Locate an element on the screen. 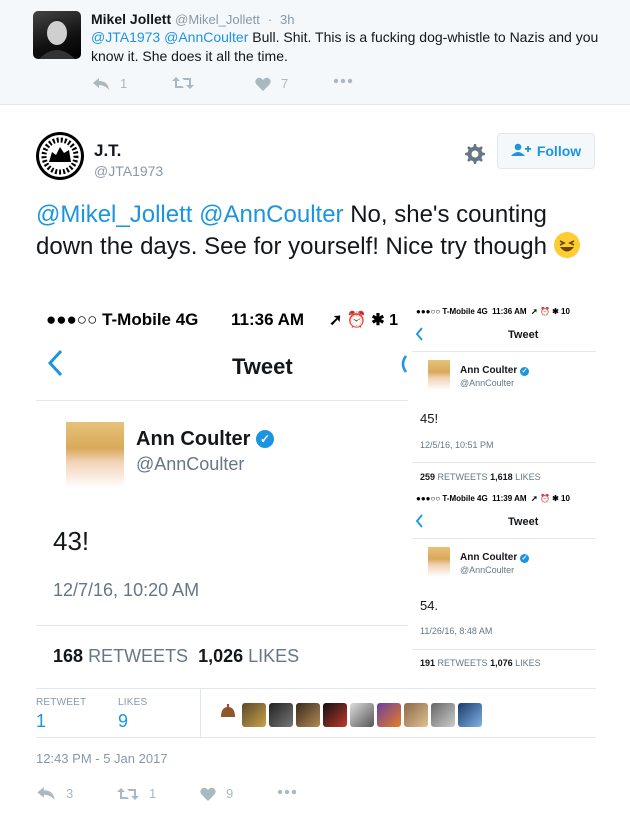  screenshot-date: 11/26/16, 8:48 AM is located at coordinates (456, 631).